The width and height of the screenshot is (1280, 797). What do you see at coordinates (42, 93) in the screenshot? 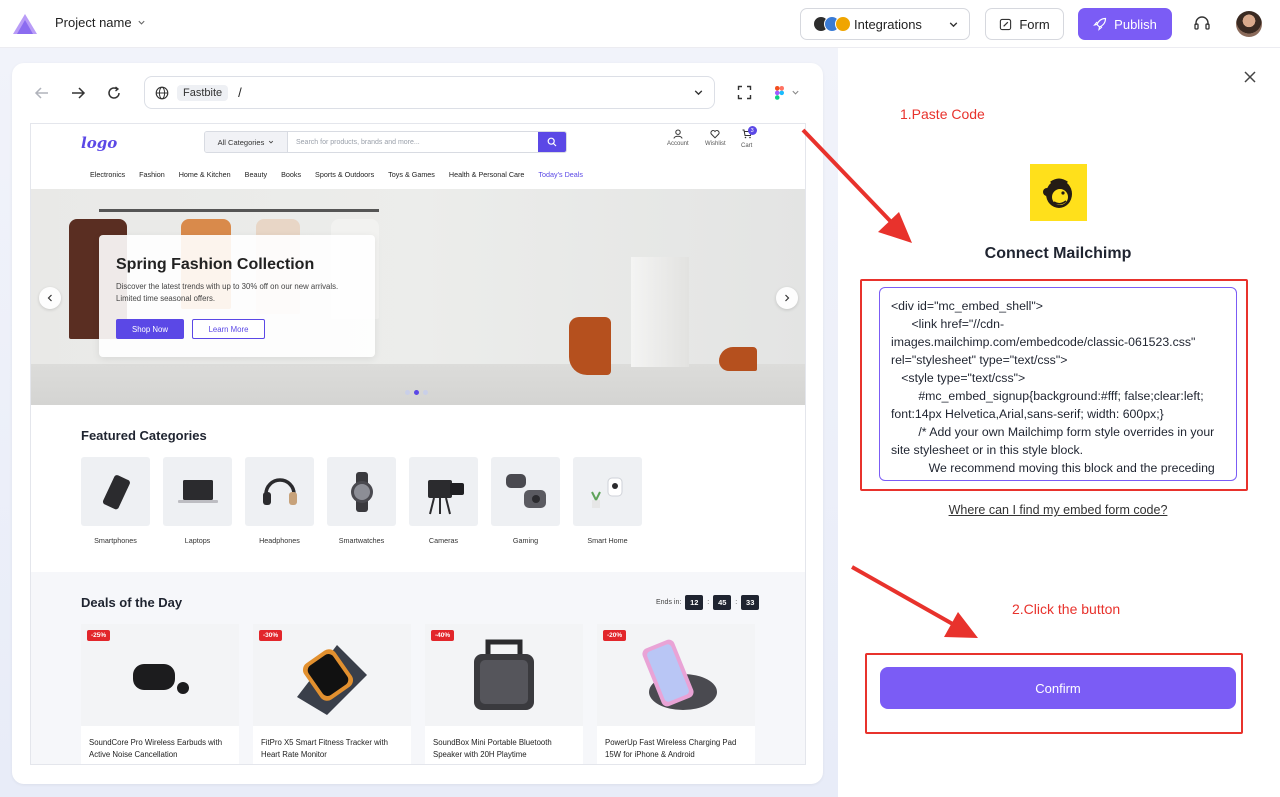
I see `back-arrow-icon` at bounding box center [42, 93].